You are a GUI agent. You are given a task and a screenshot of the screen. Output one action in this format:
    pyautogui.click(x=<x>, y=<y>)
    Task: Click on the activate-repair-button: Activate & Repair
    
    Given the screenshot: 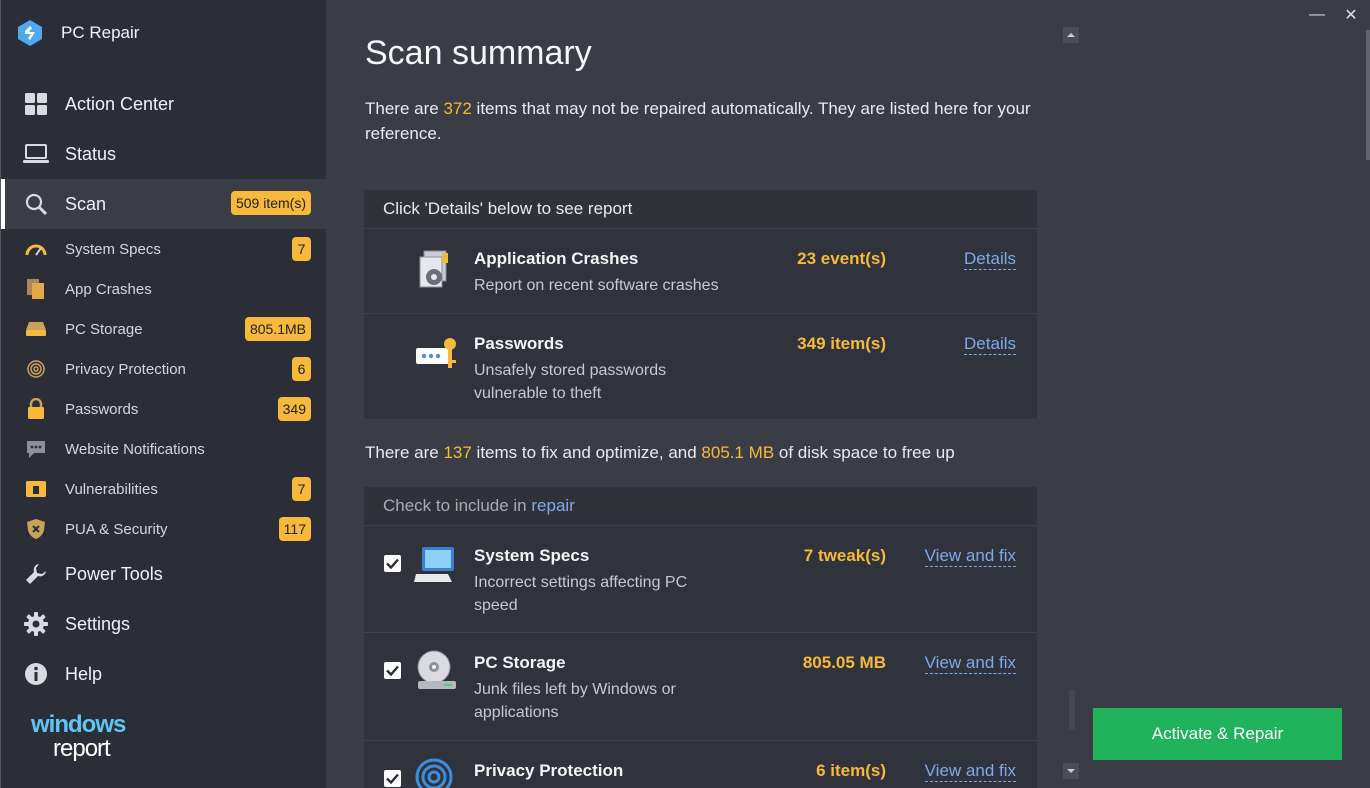 What is the action you would take?
    pyautogui.click(x=1217, y=734)
    